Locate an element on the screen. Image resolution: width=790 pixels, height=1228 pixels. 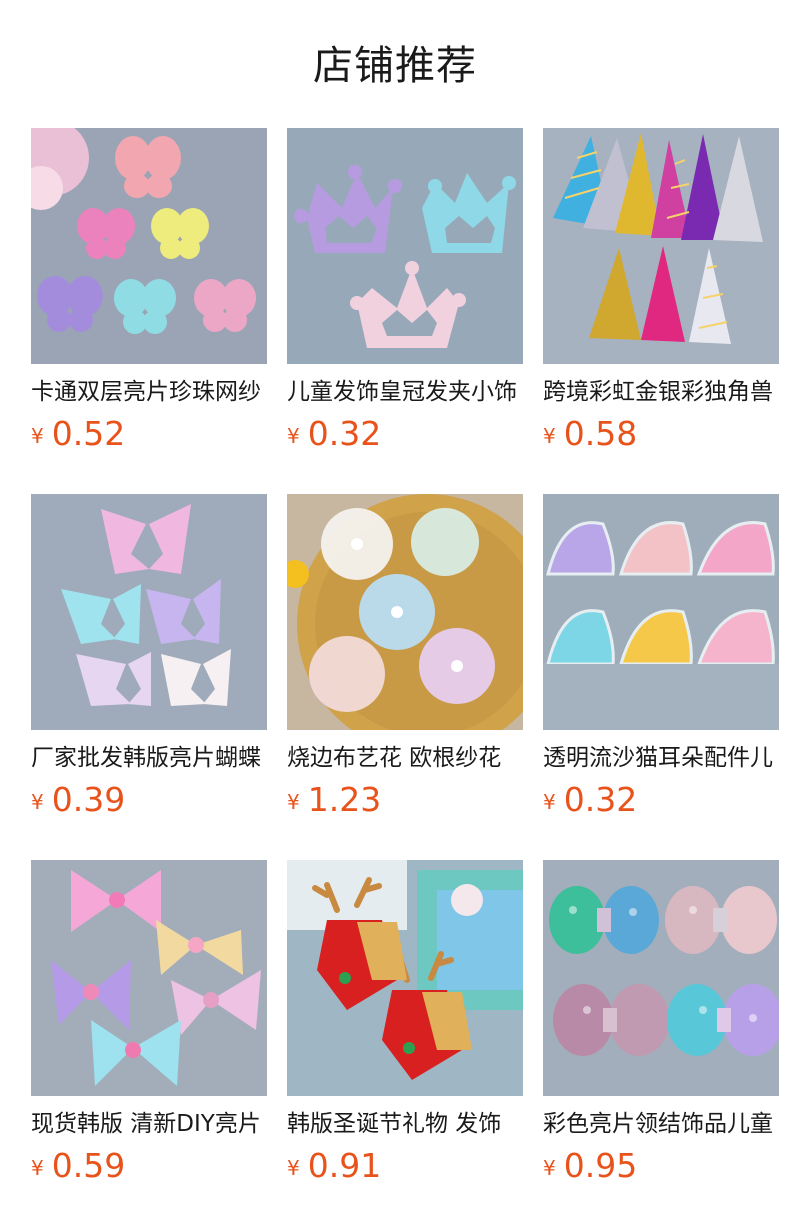
price-value: 0.58 is located at coordinates (600, 433).